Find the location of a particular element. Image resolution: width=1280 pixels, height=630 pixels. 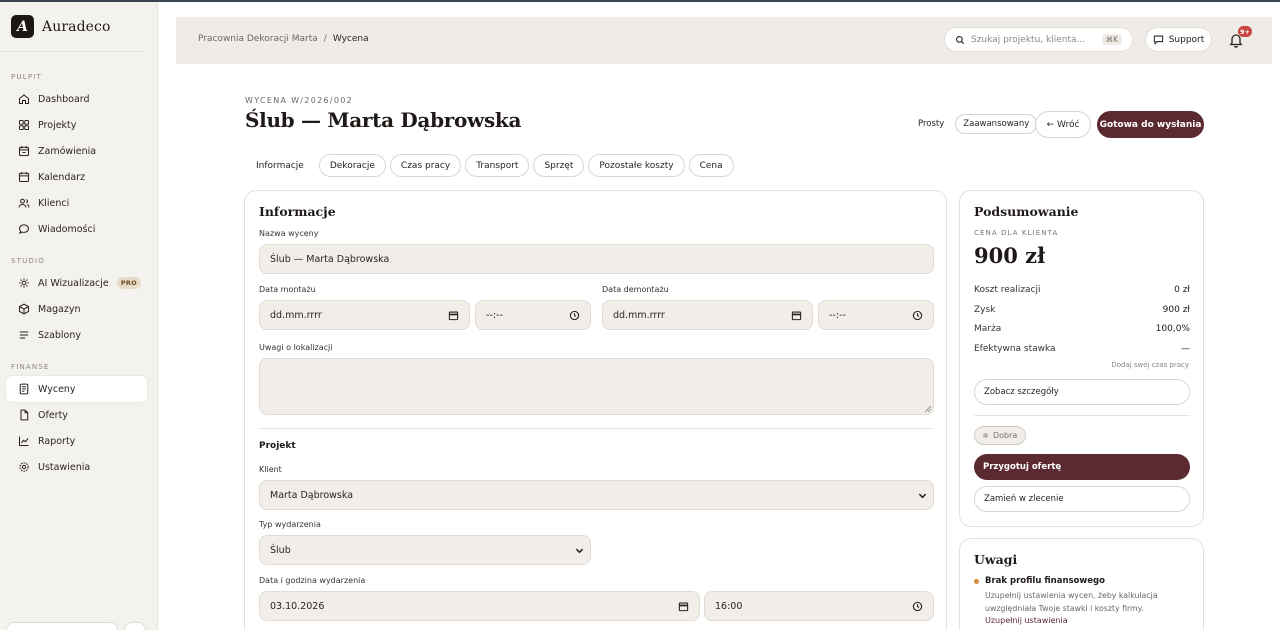

sidebar-item-oferty: Oferty is located at coordinates (76, 415).